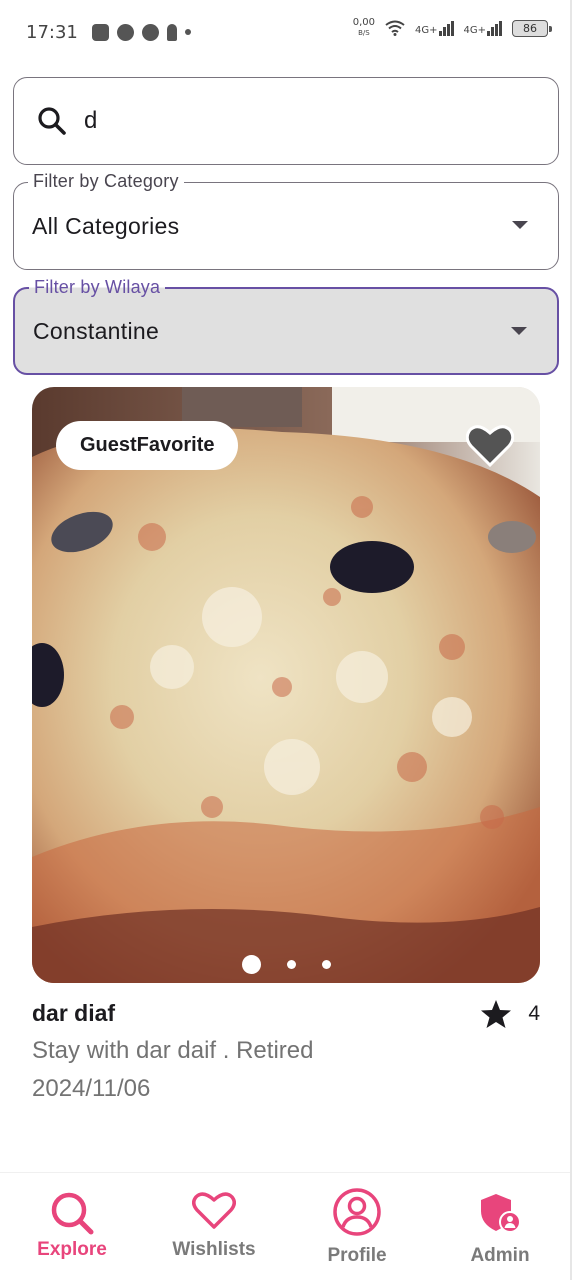 This screenshot has height=1280, width=572. What do you see at coordinates (91, 1088) in the screenshot?
I see `listing-date: 2024/11/06` at bounding box center [91, 1088].